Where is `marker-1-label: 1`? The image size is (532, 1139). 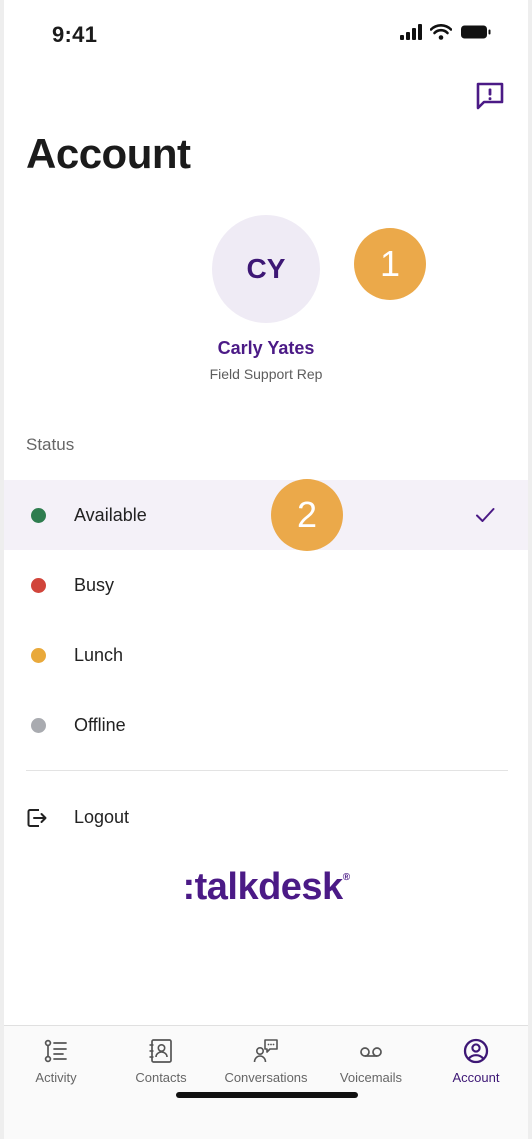 marker-1-label: 1 is located at coordinates (390, 263).